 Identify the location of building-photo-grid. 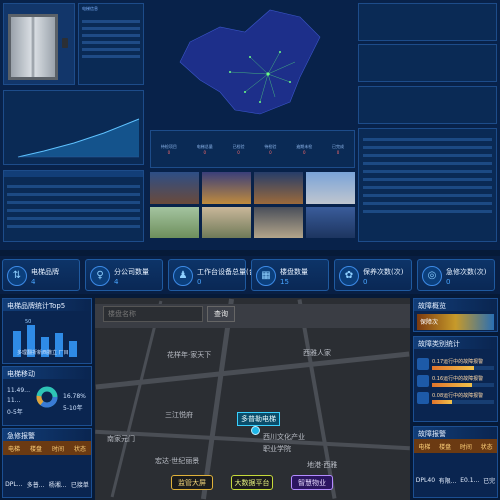
(252, 205).